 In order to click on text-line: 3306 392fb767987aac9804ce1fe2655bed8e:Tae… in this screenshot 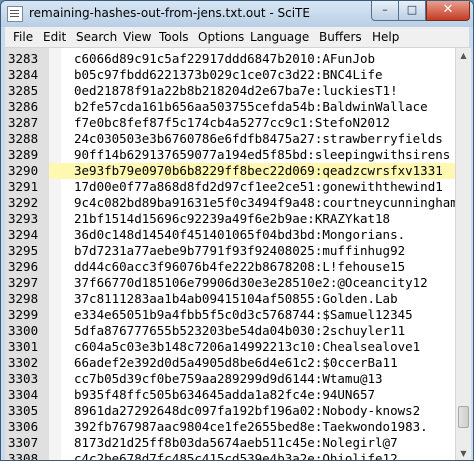, I will do `click(230, 427)`.